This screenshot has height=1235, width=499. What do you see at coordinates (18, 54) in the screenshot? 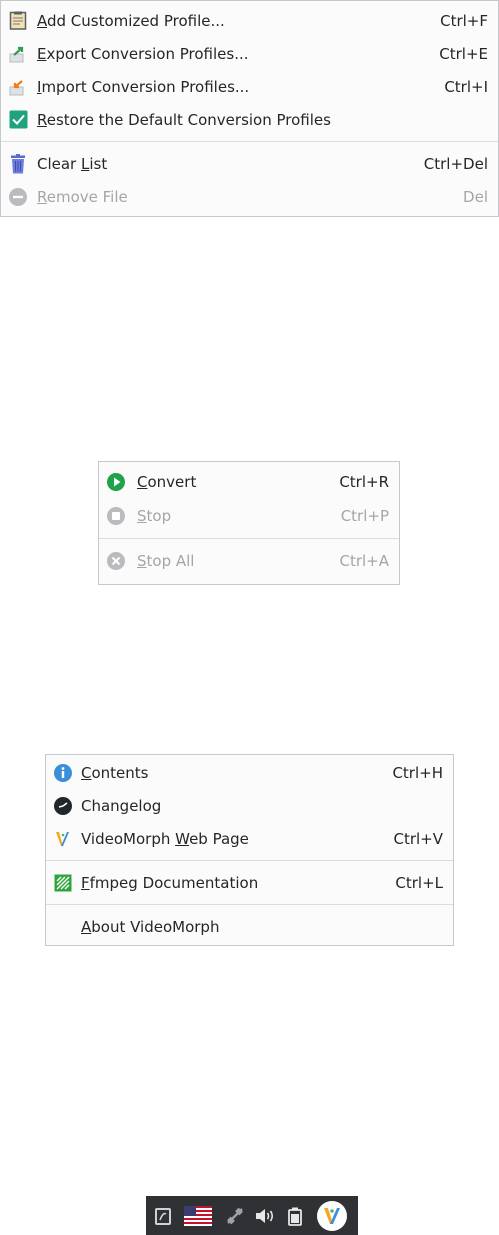
I see `export-icon` at bounding box center [18, 54].